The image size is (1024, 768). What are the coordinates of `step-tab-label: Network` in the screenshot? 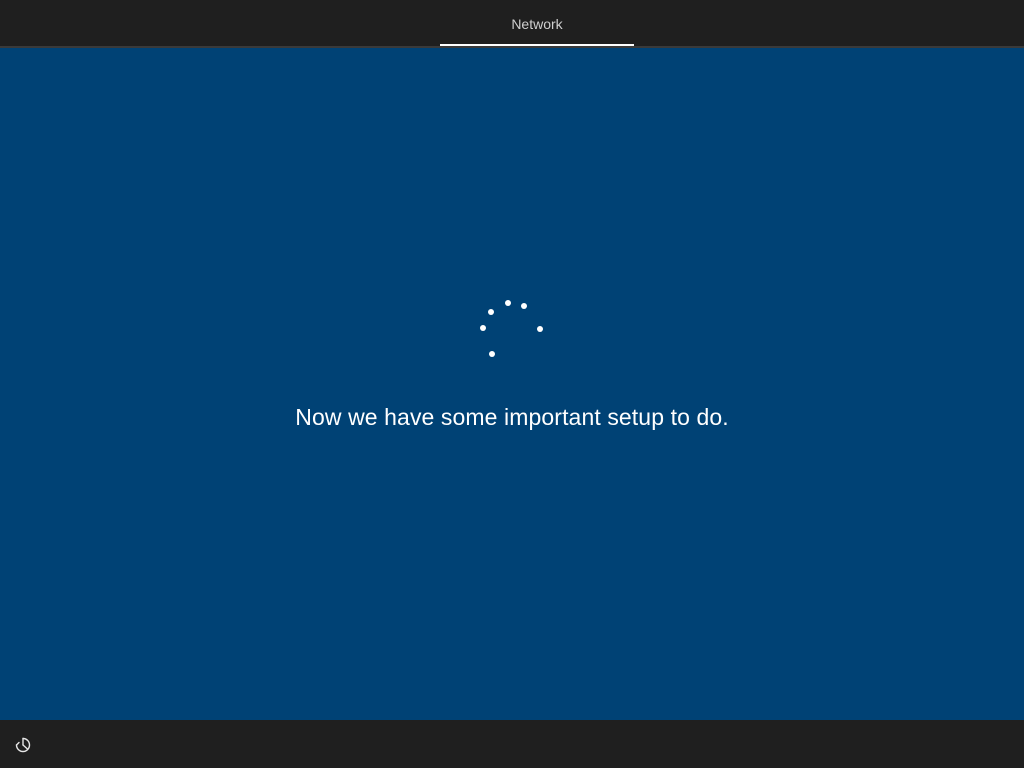 It's located at (537, 24).